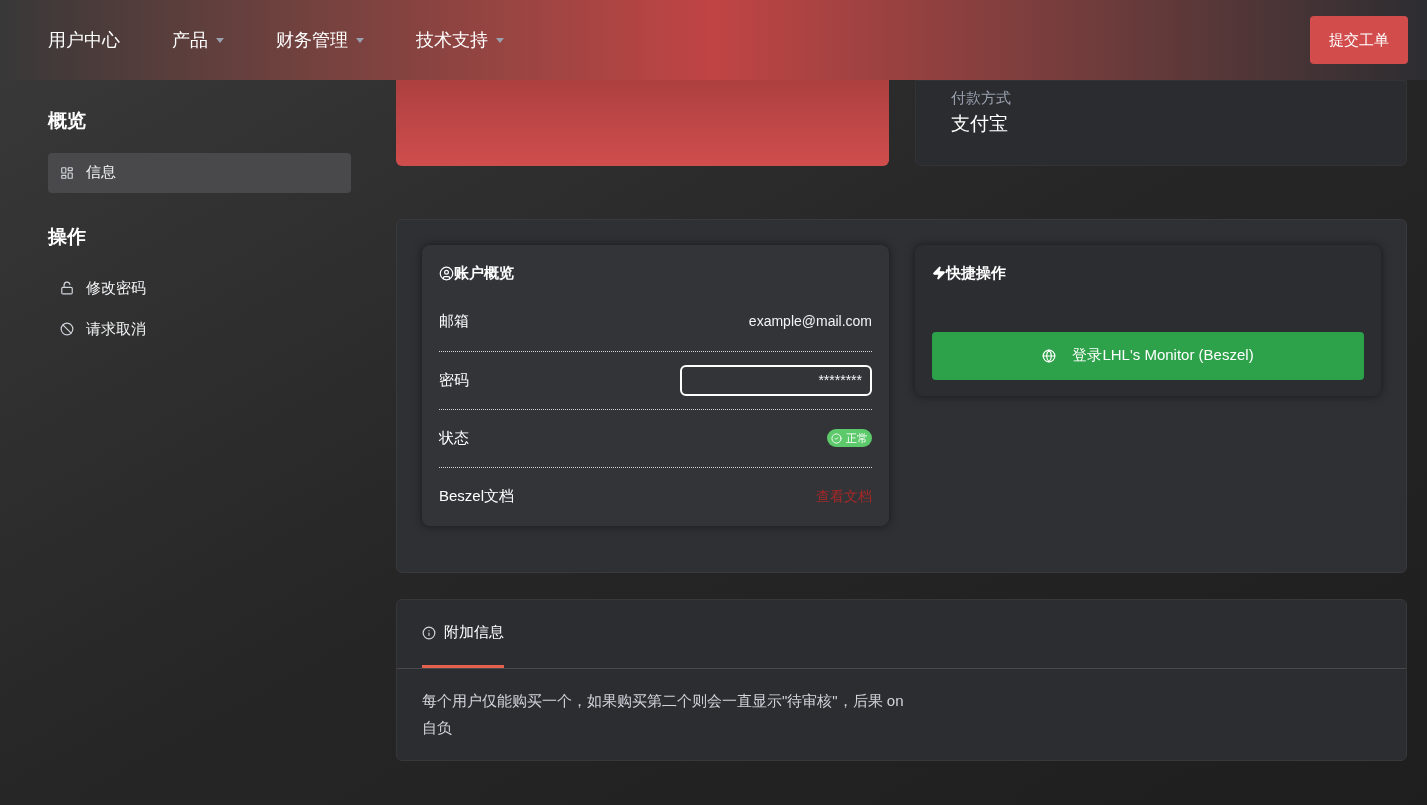 The height and width of the screenshot is (805, 1427). Describe the element at coordinates (836, 438) in the screenshot. I see `check-icon` at that location.